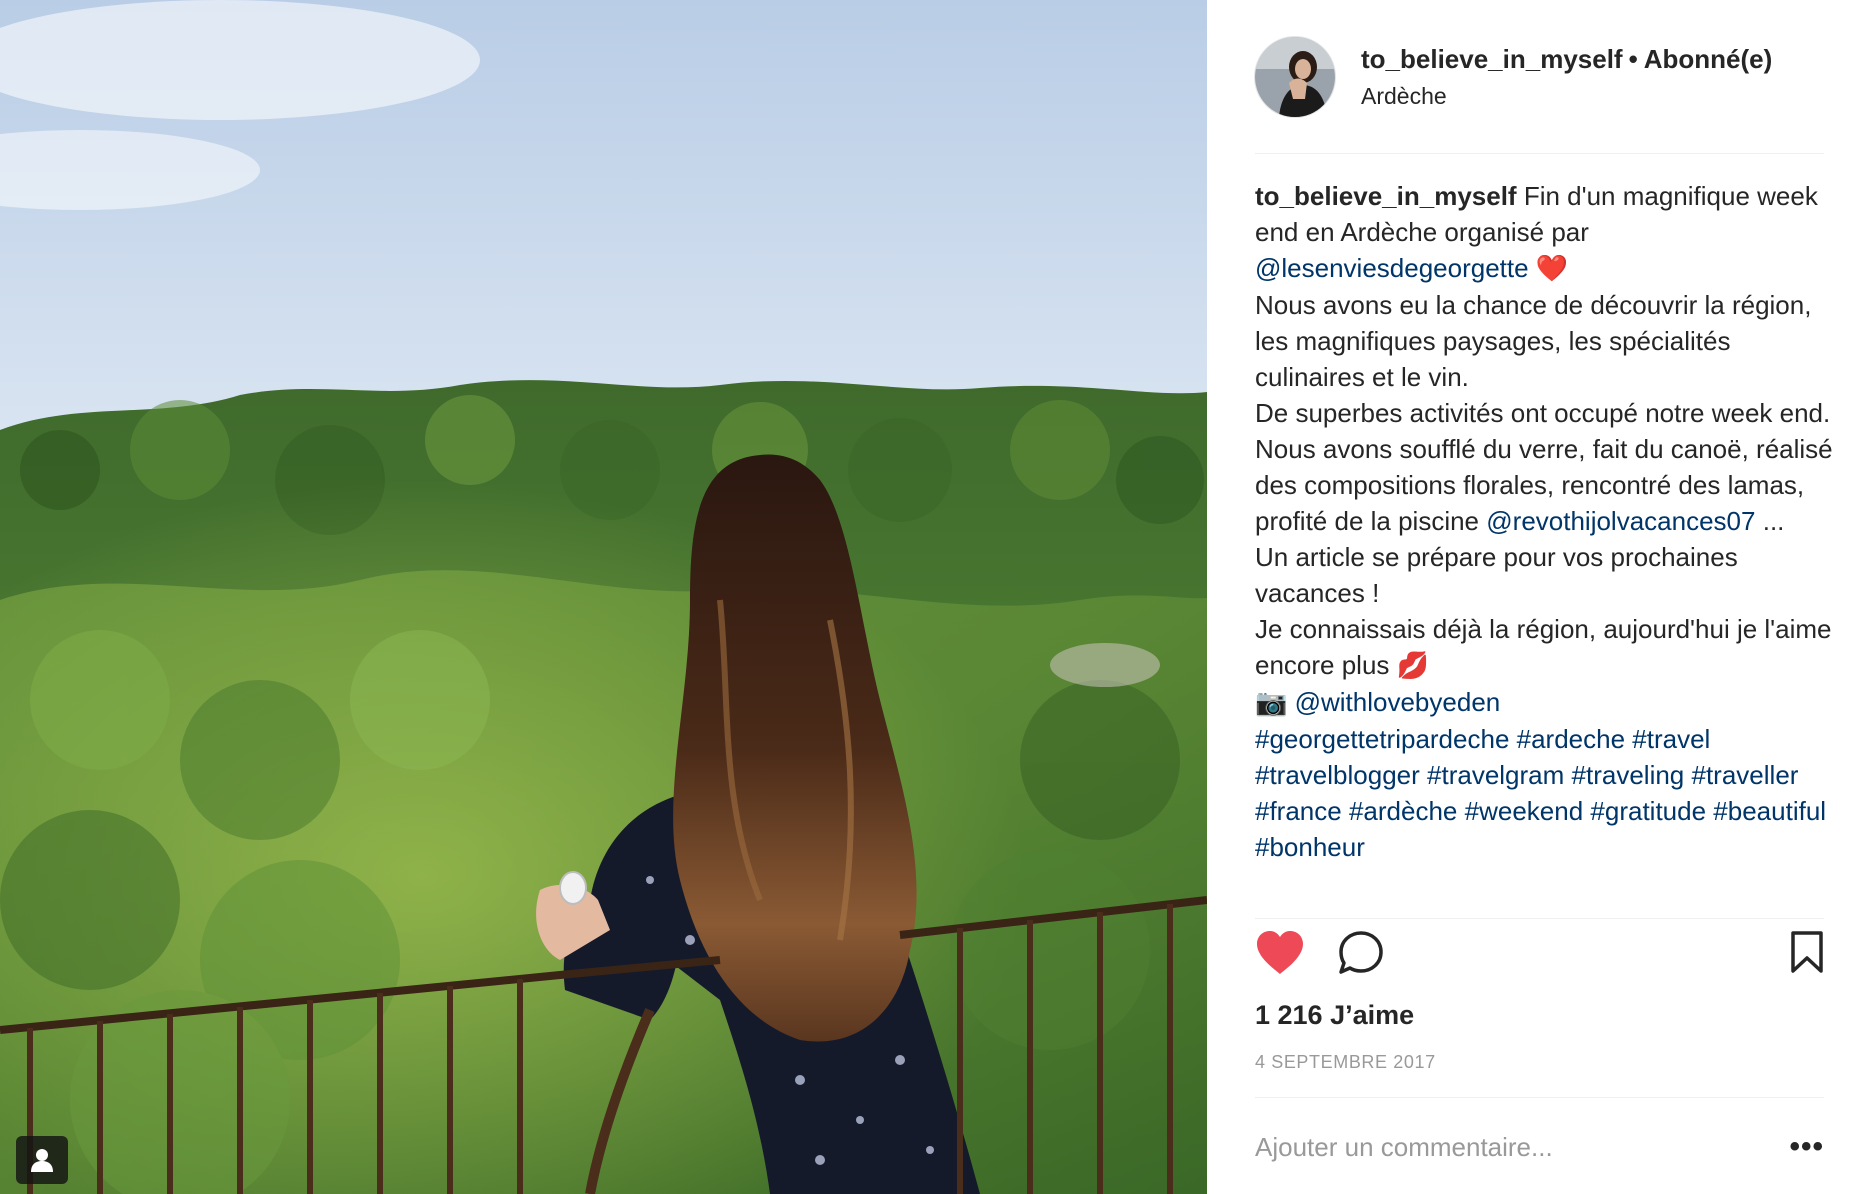  What do you see at coordinates (1386, 196) in the screenshot?
I see `caption-username-link: to_believe_in_myself` at bounding box center [1386, 196].